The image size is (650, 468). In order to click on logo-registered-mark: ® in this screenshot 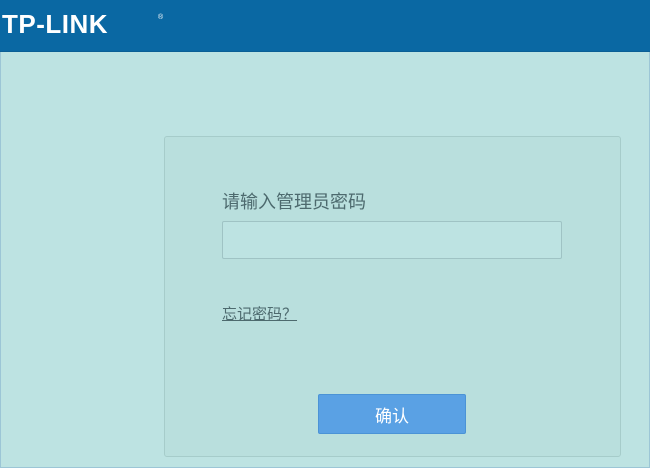, I will do `click(161, 17)`.